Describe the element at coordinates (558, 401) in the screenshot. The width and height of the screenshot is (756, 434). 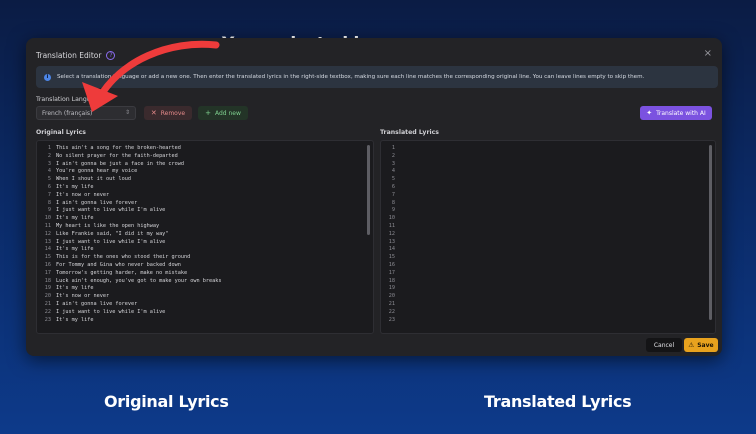
I see `translated-lyrics-caption: Translated Lyrics` at that location.